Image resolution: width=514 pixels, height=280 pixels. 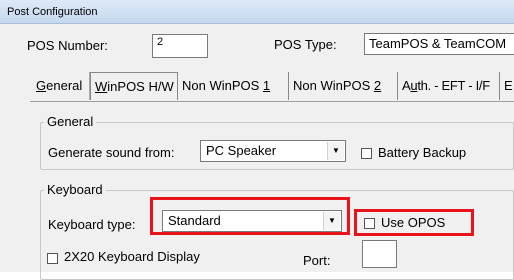 I want to click on keyboard-display-checkbox, so click(x=52, y=258).